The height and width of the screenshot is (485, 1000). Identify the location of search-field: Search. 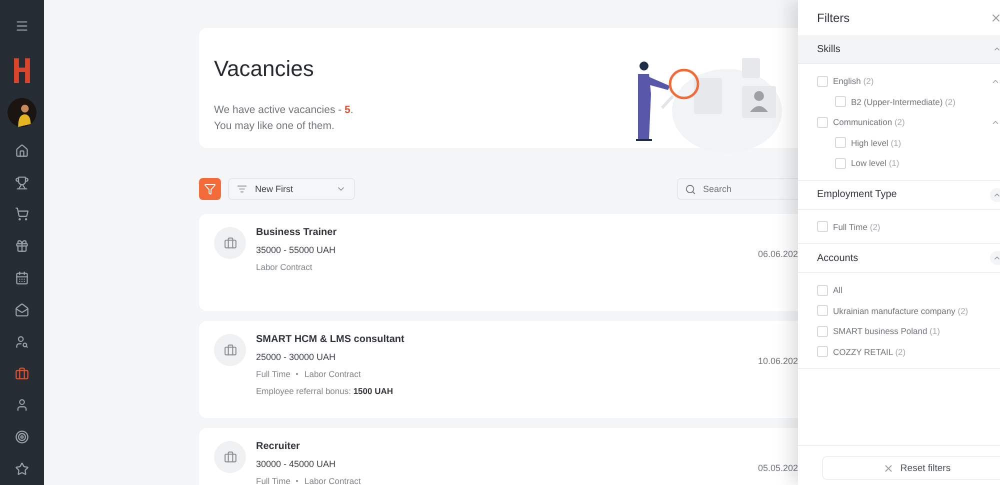
(737, 189).